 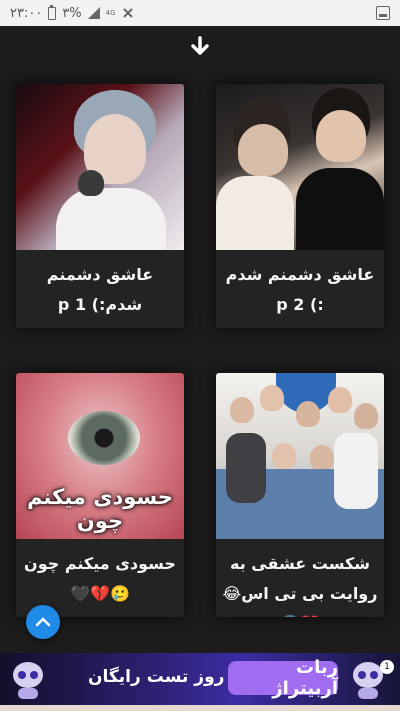 What do you see at coordinates (200, 47) in the screenshot?
I see `arrow-down-icon` at bounding box center [200, 47].